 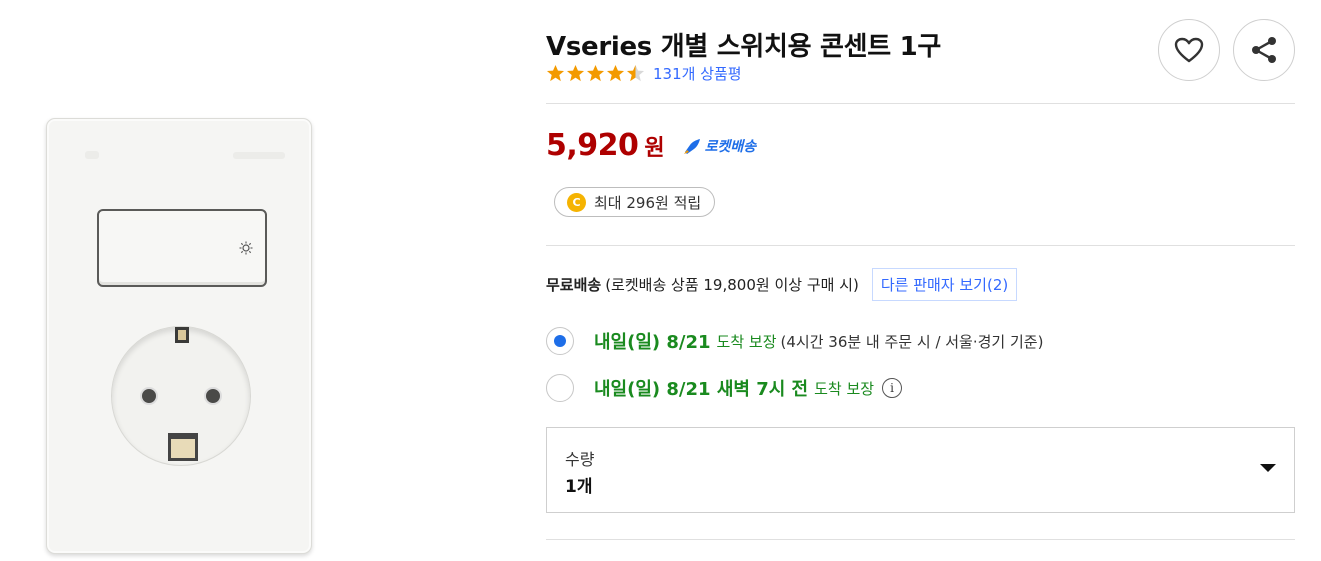 What do you see at coordinates (691, 146) in the screenshot?
I see `rocket-icon` at bounding box center [691, 146].